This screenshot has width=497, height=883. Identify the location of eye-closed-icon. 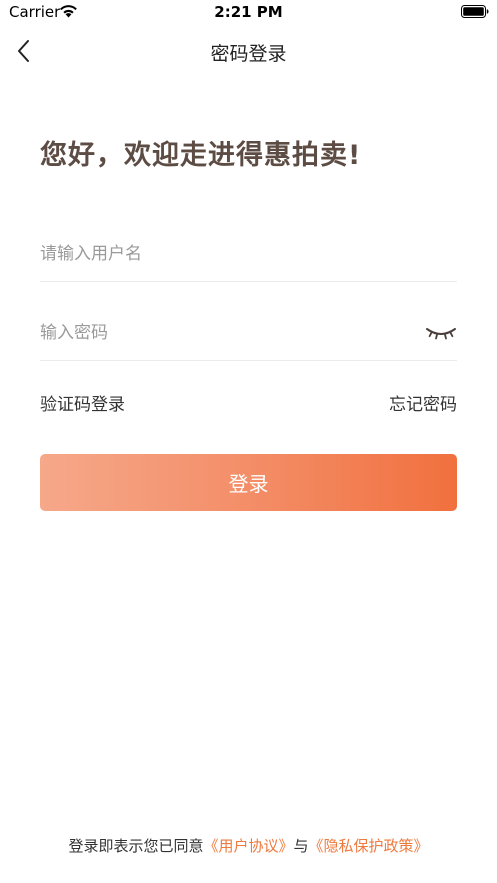
(441, 333).